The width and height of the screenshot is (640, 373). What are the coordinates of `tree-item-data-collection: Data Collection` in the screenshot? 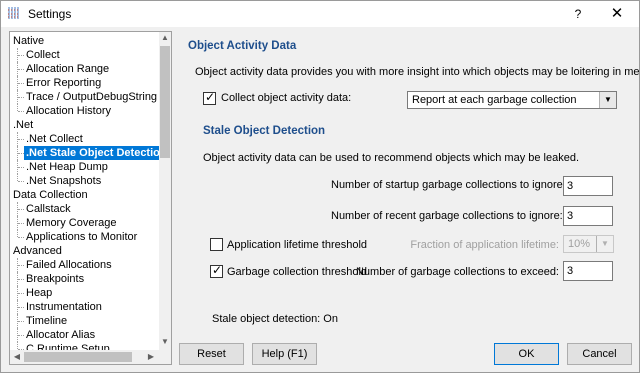 It's located at (85, 195).